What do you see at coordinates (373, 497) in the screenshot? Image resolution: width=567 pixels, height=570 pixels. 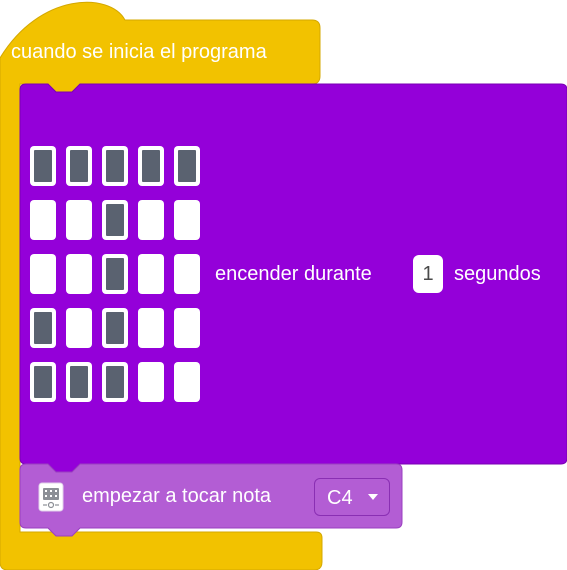 I see `chevron-down-icon` at bounding box center [373, 497].